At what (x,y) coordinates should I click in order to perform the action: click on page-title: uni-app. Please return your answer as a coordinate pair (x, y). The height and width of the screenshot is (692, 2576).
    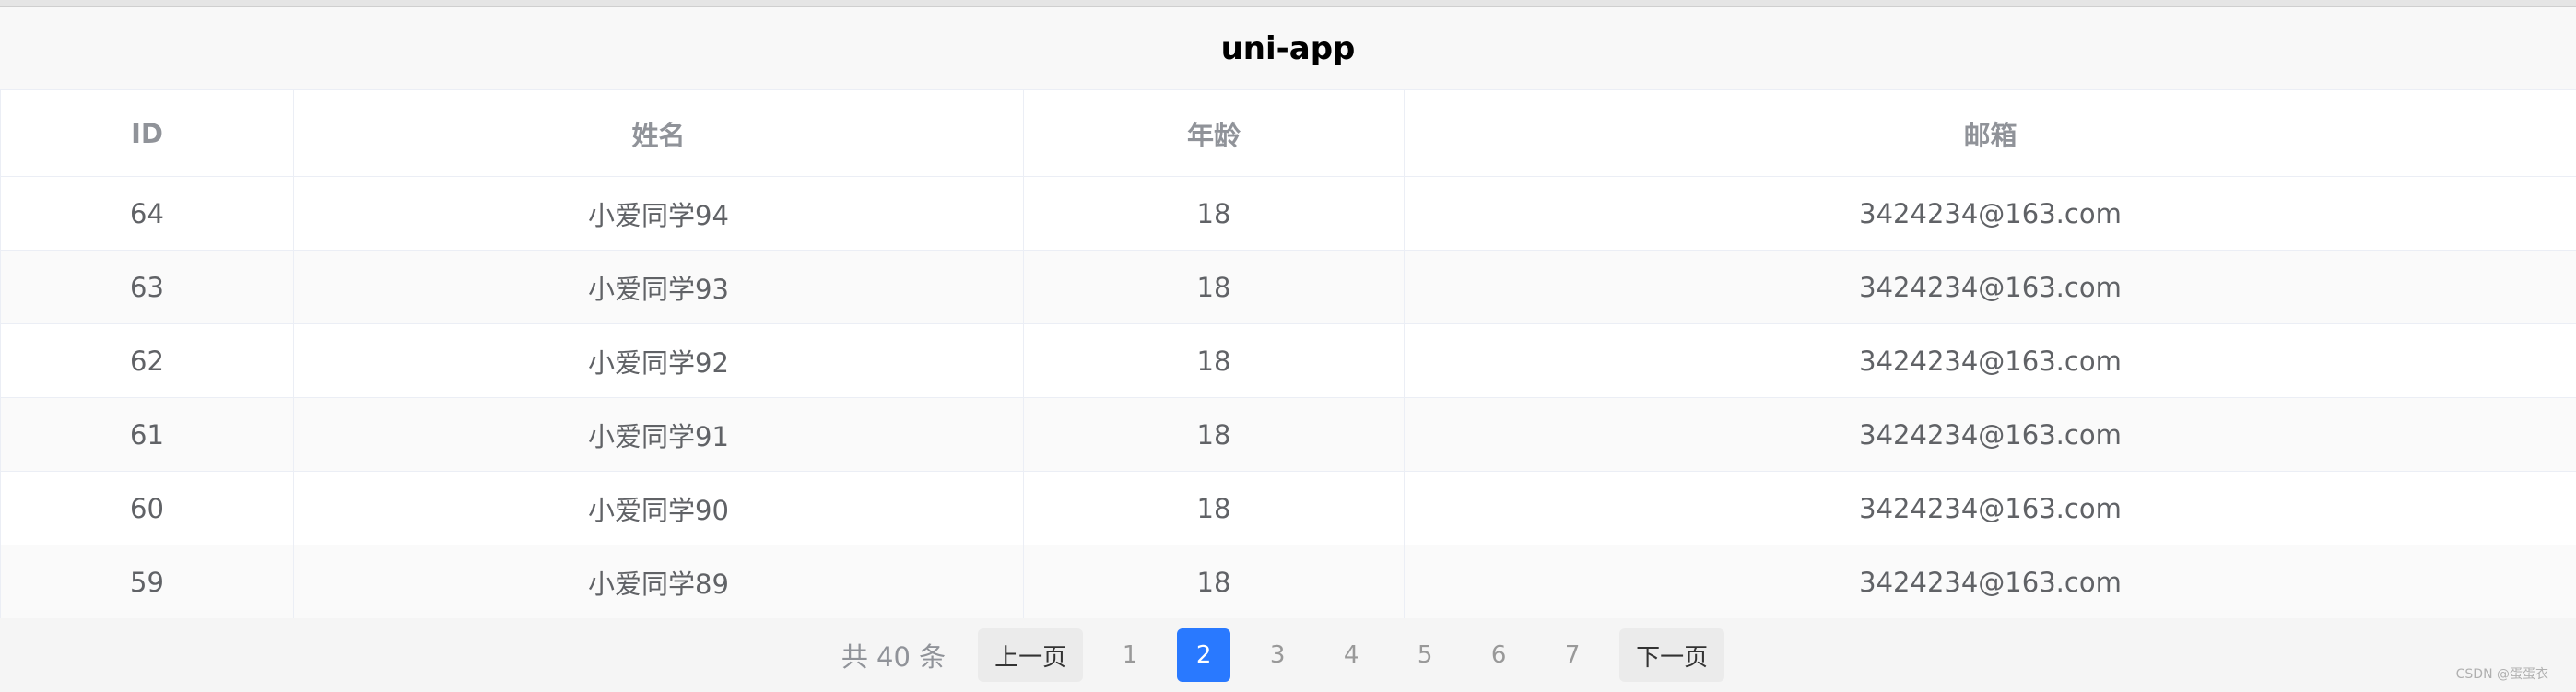
    Looking at the image, I should click on (1288, 48).